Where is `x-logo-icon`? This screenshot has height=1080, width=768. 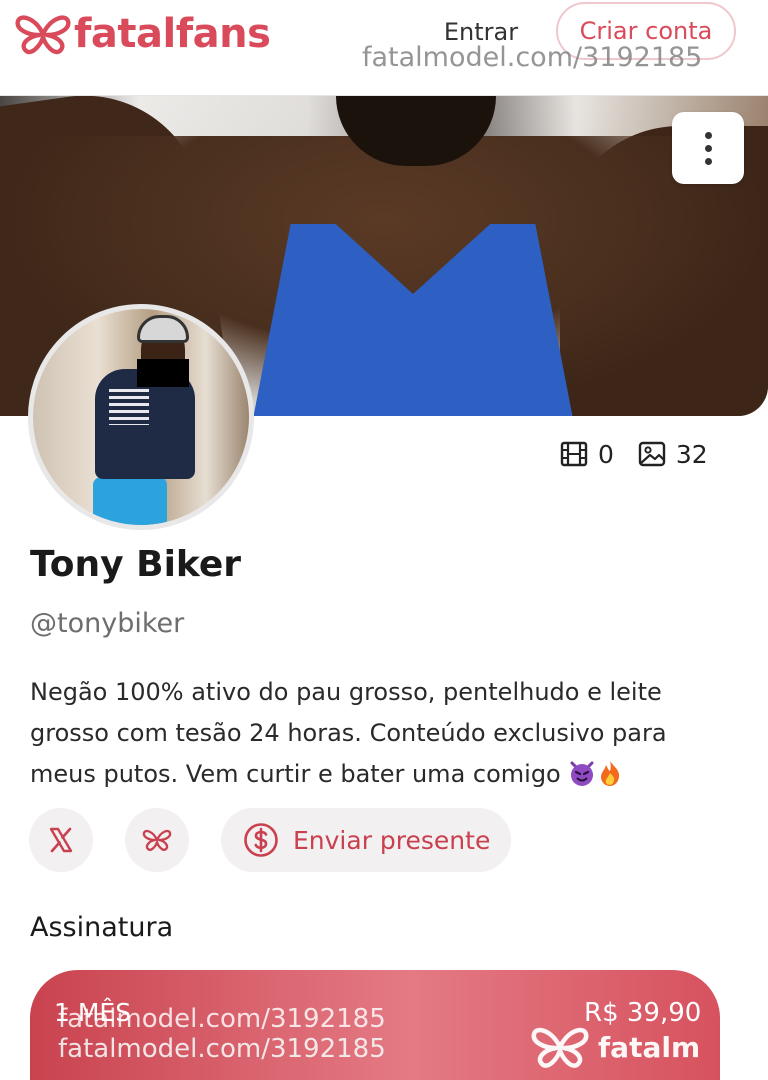 x-logo-icon is located at coordinates (61, 840).